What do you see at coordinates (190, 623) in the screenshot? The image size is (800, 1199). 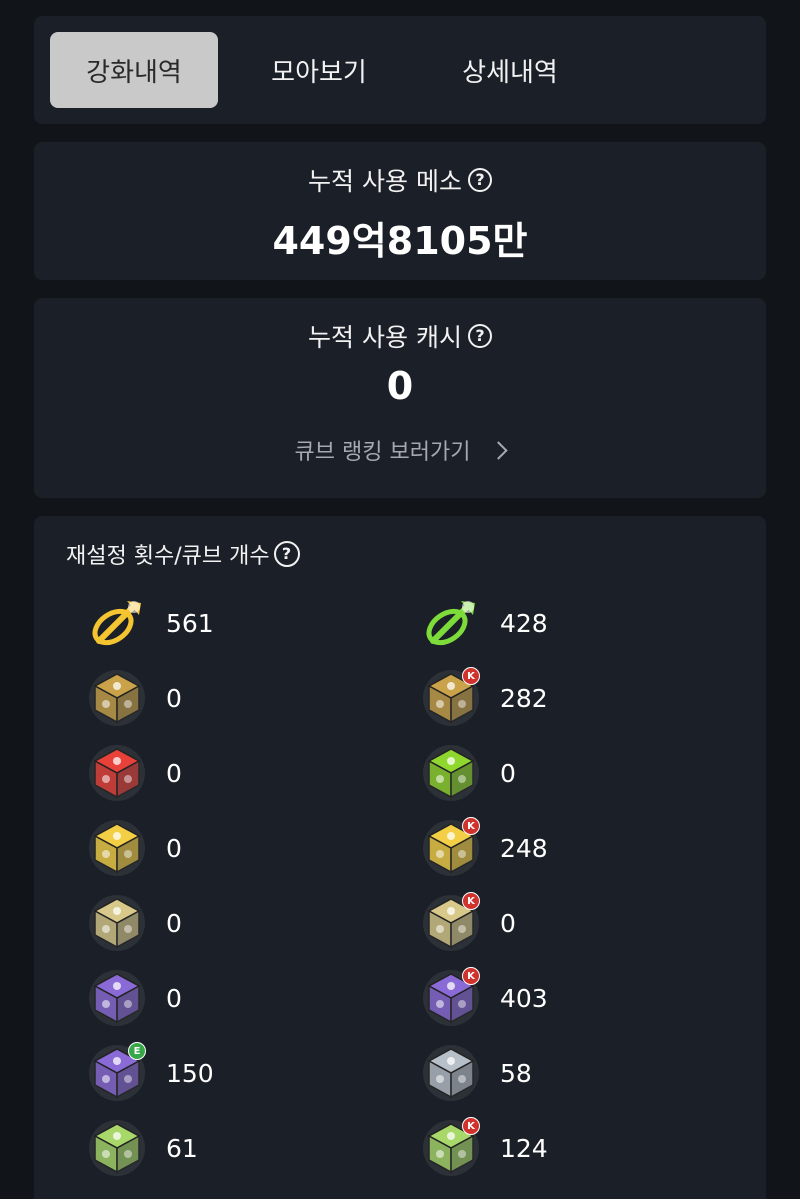 I see `cube-count: 561` at bounding box center [190, 623].